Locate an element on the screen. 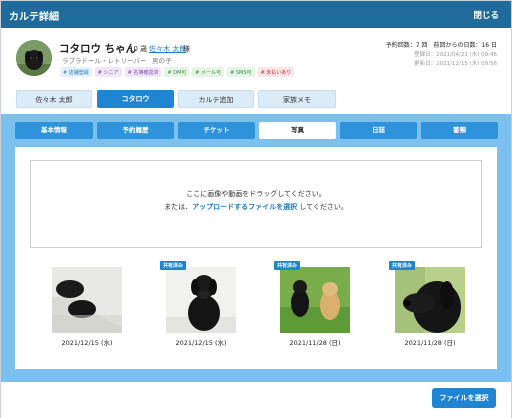 The width and height of the screenshot is (512, 418). close-button: 閉じる is located at coordinates (486, 15).